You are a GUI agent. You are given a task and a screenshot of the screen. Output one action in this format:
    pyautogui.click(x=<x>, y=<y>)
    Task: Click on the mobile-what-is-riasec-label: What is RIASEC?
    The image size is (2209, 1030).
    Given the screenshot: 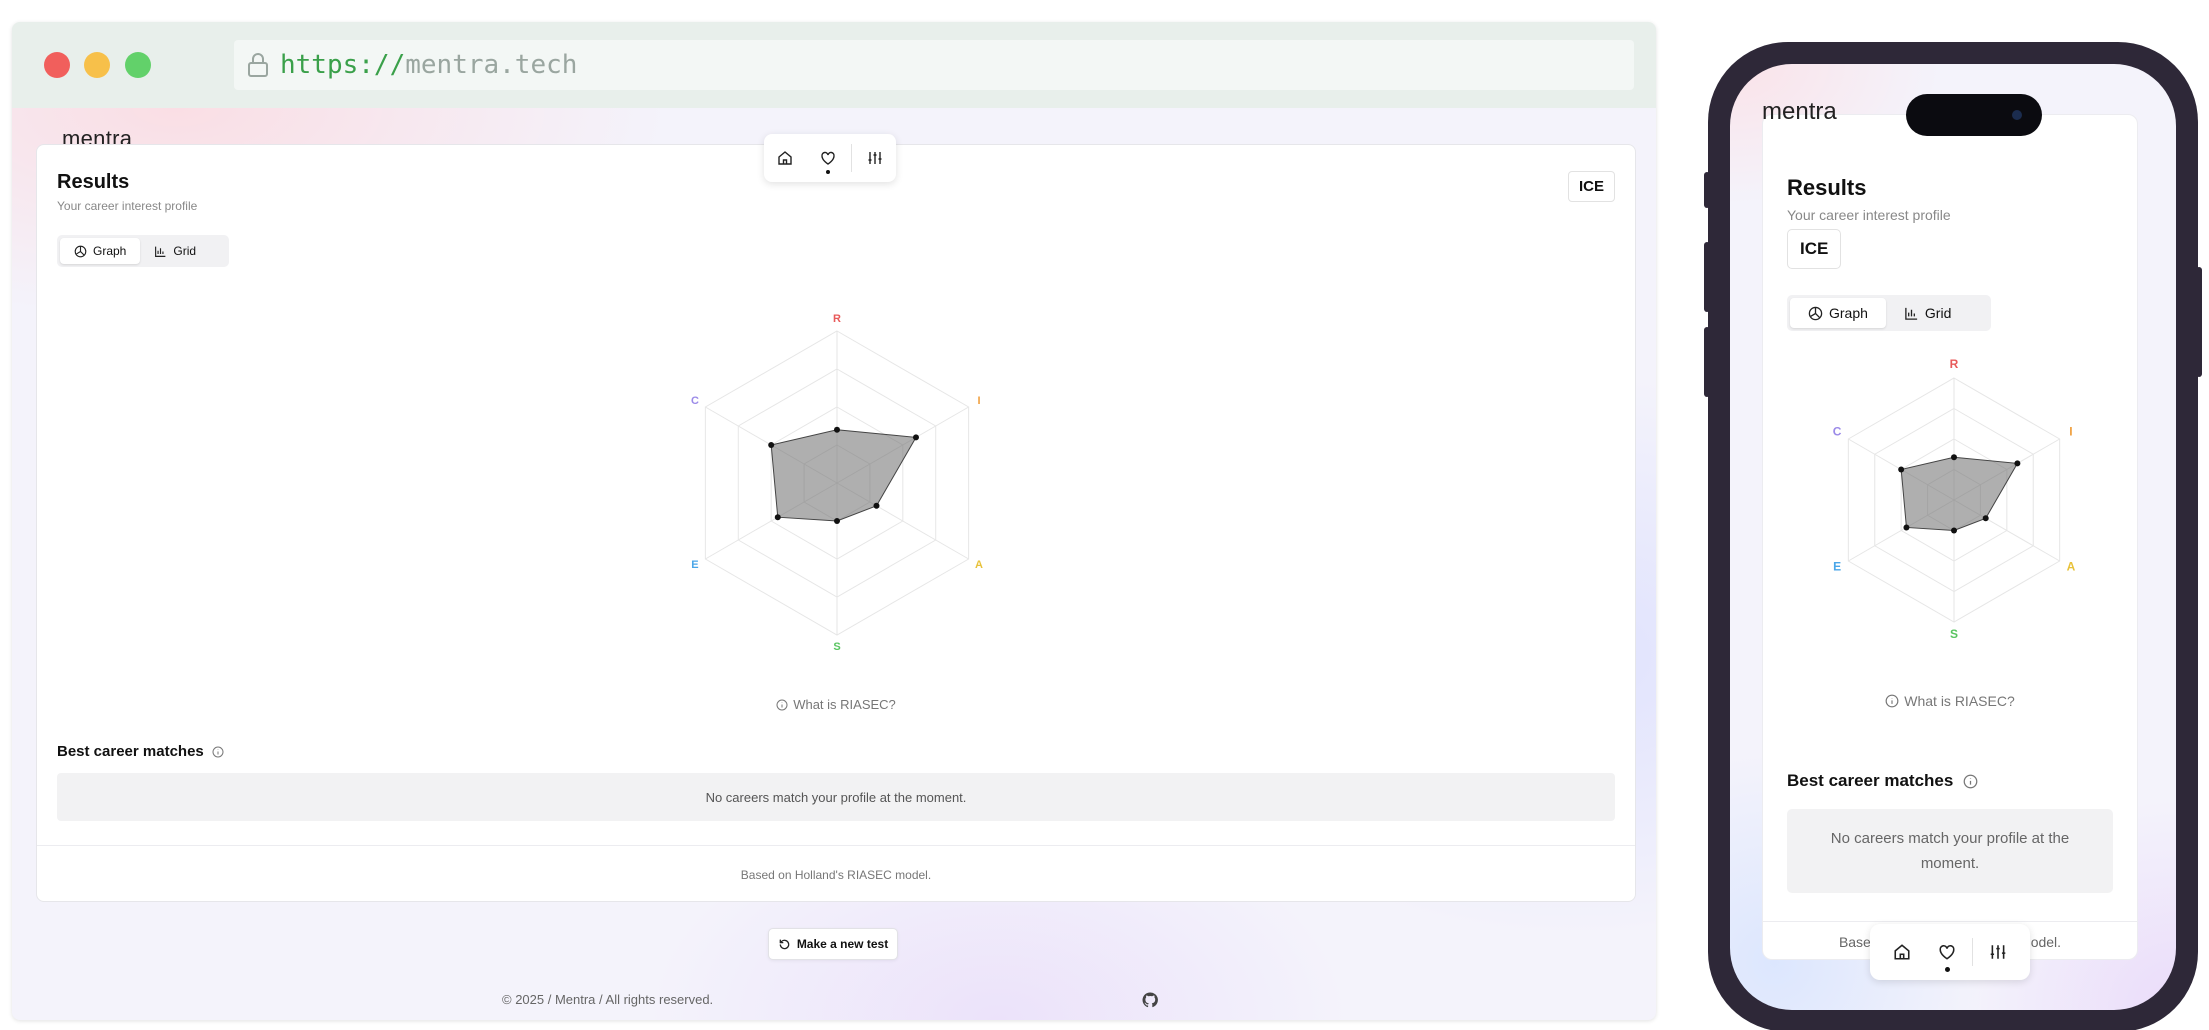 What is the action you would take?
    pyautogui.click(x=1959, y=701)
    